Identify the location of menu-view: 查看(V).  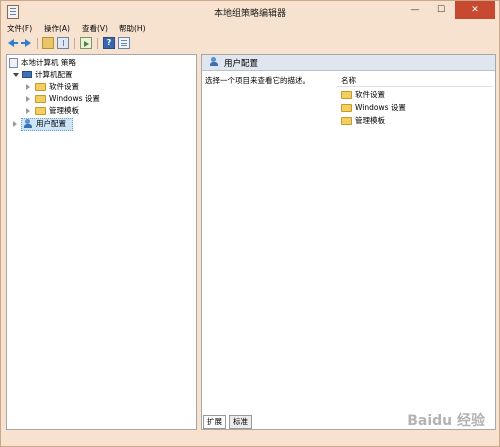
(95, 29).